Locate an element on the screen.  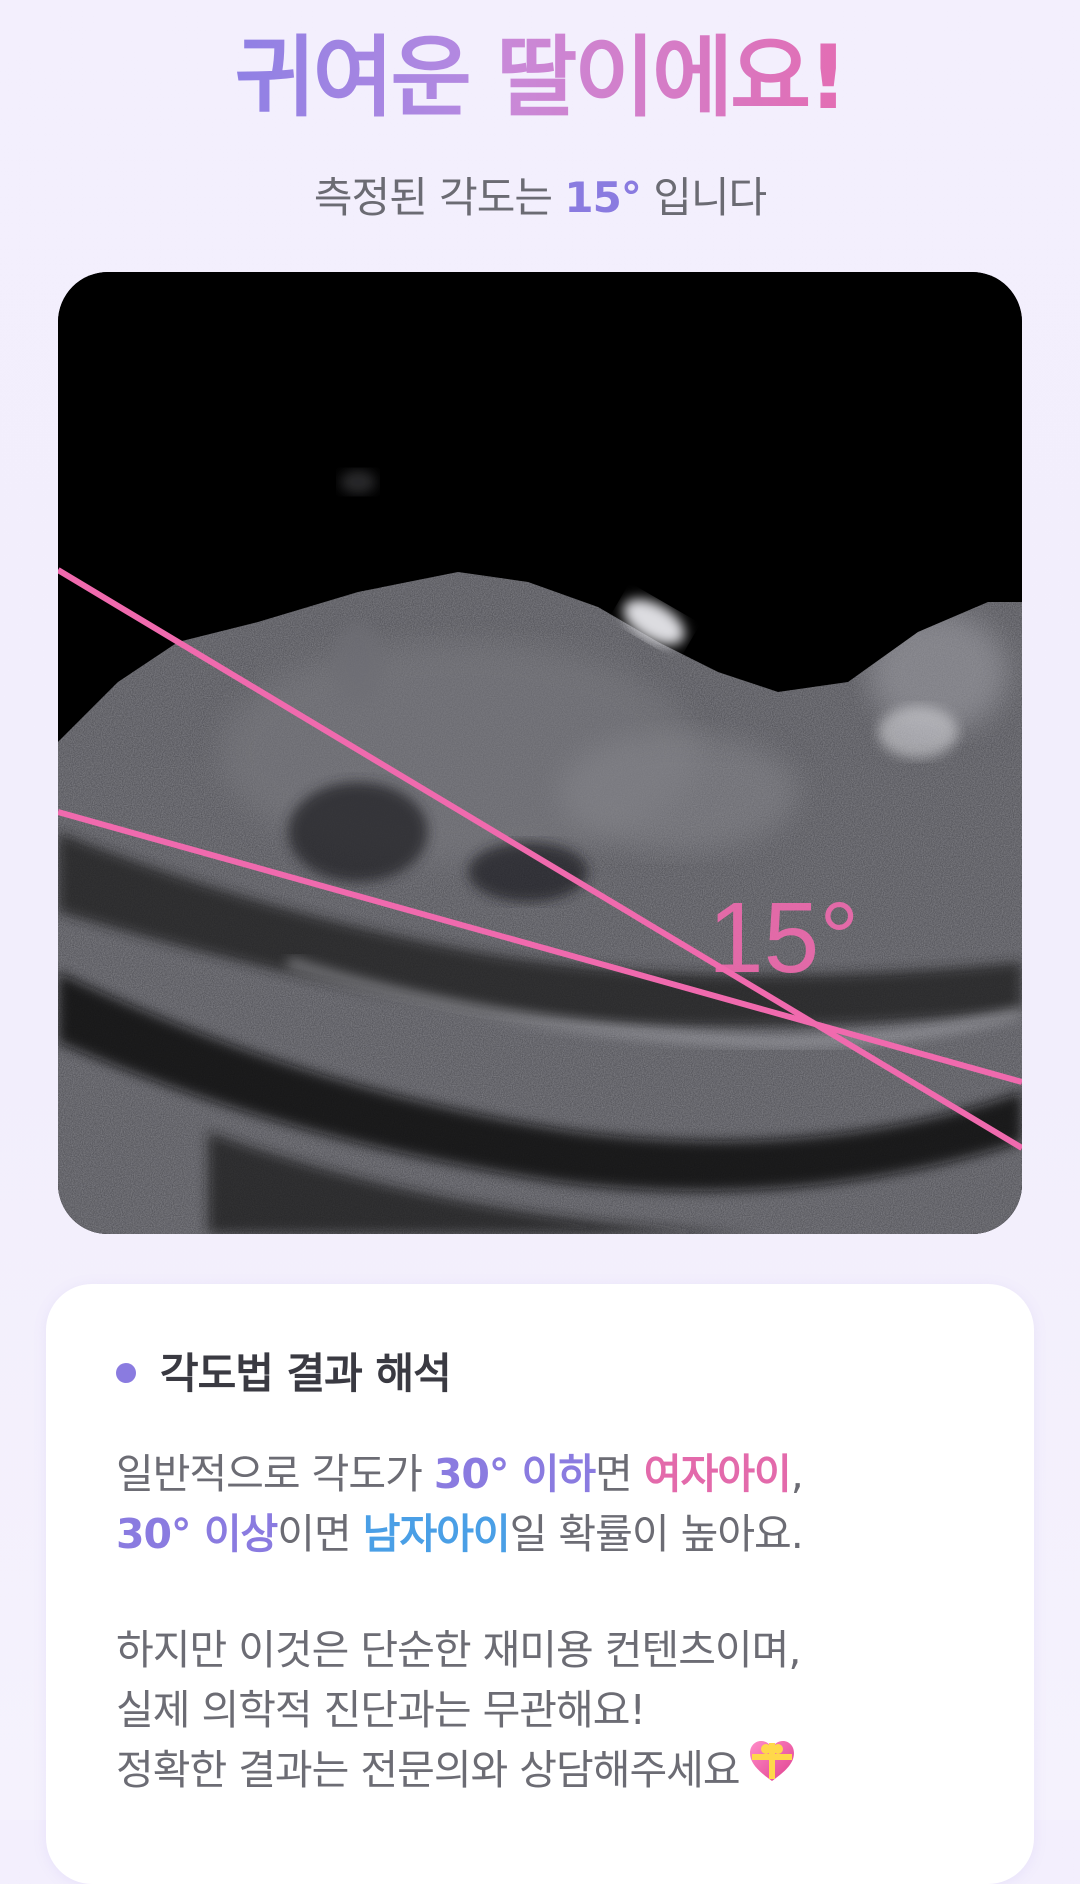
gift-heart-icon is located at coordinates (772, 1769).